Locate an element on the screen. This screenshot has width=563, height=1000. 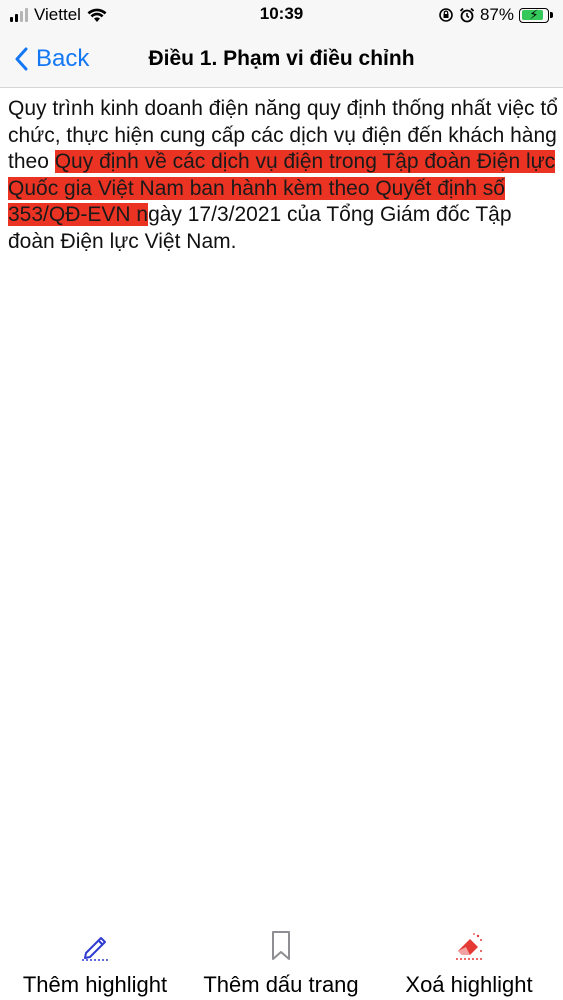
chevron-left-icon is located at coordinates (21, 59).